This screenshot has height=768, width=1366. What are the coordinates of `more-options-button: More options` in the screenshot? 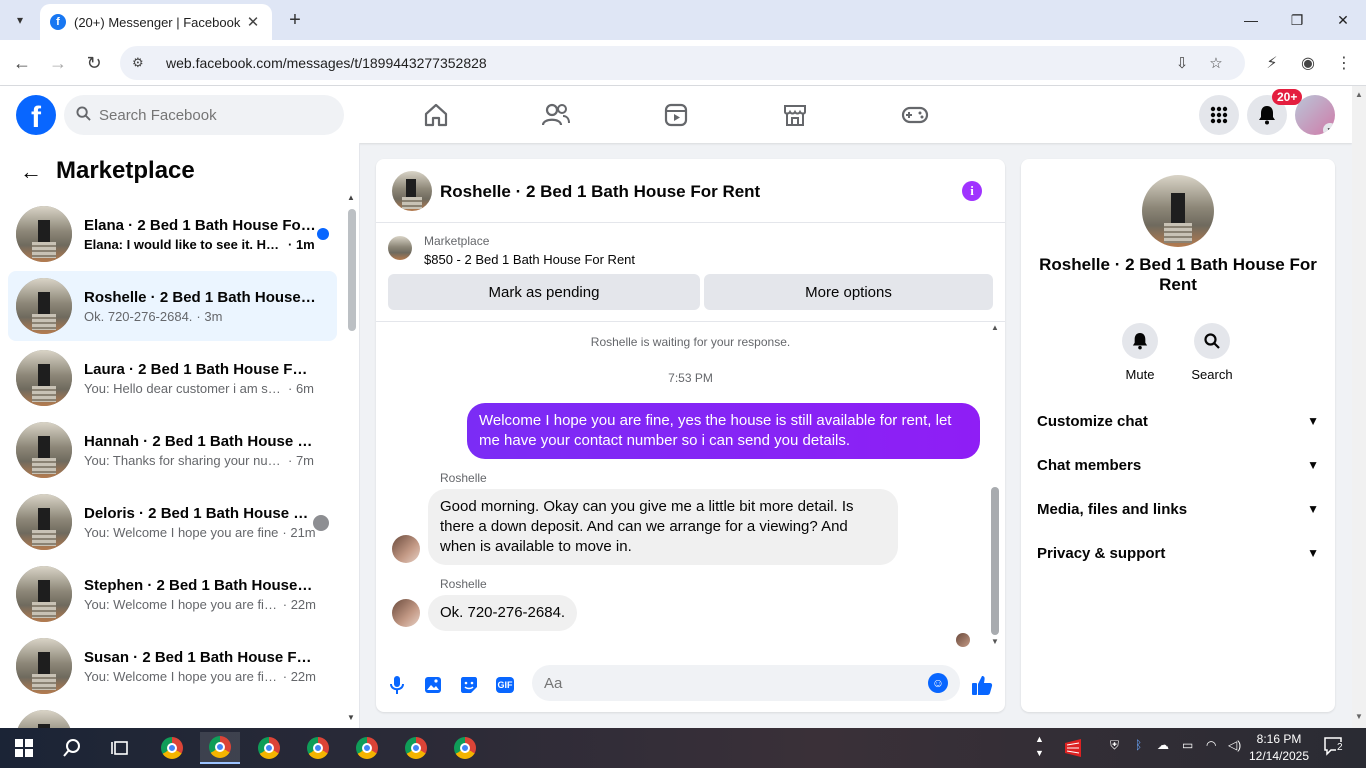 It's located at (848, 292).